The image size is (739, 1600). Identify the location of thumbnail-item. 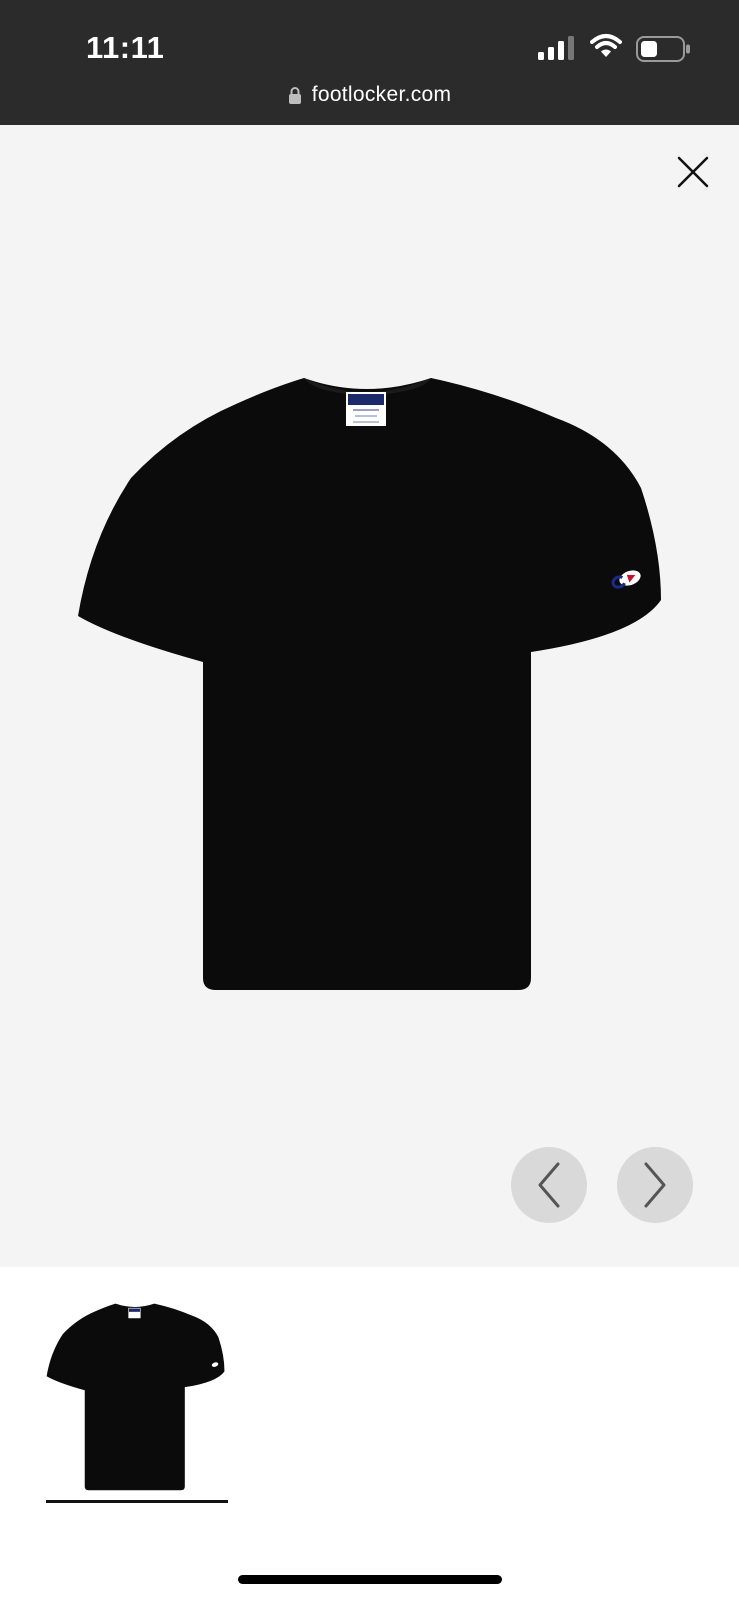
(136, 1400).